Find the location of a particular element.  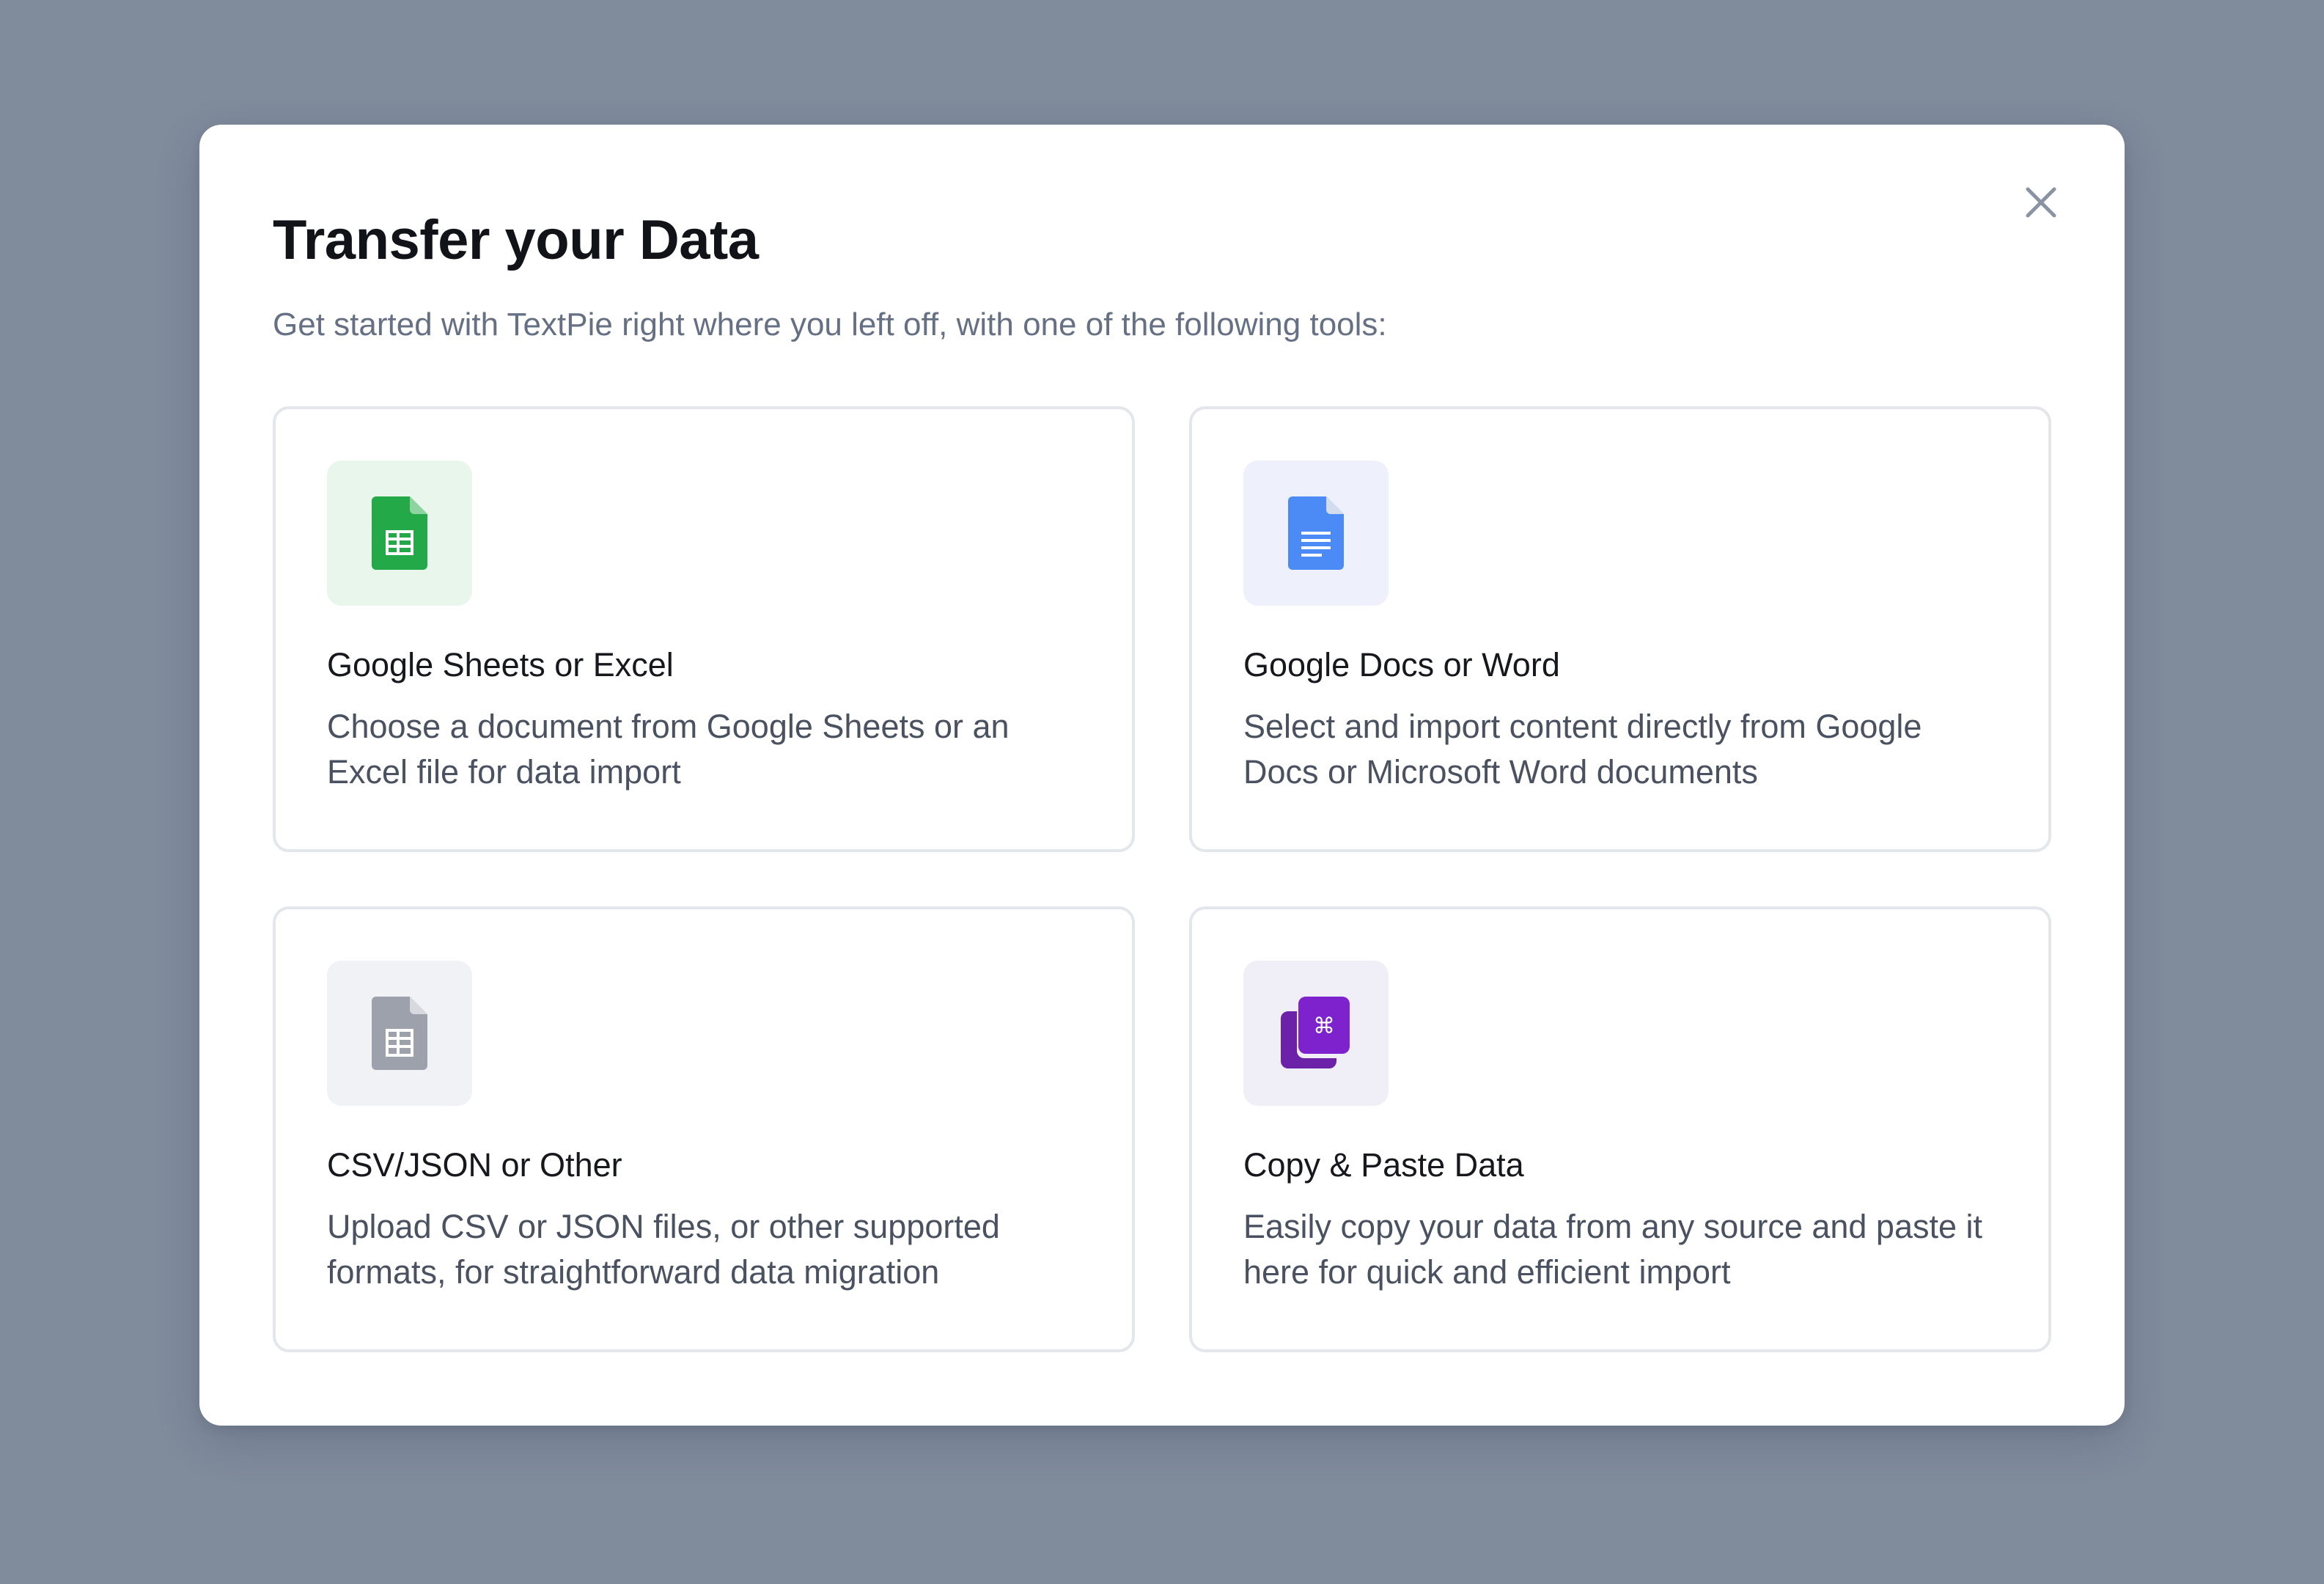

file-table-icon is located at coordinates (399, 1033).